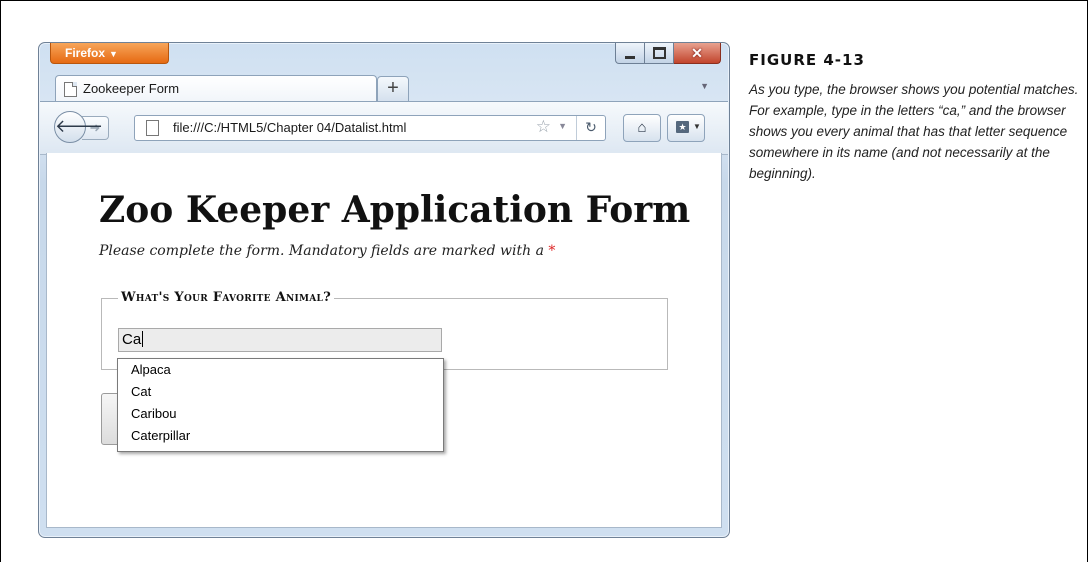  Describe the element at coordinates (280, 370) in the screenshot. I see `suggestion-item: Alpaca` at that location.